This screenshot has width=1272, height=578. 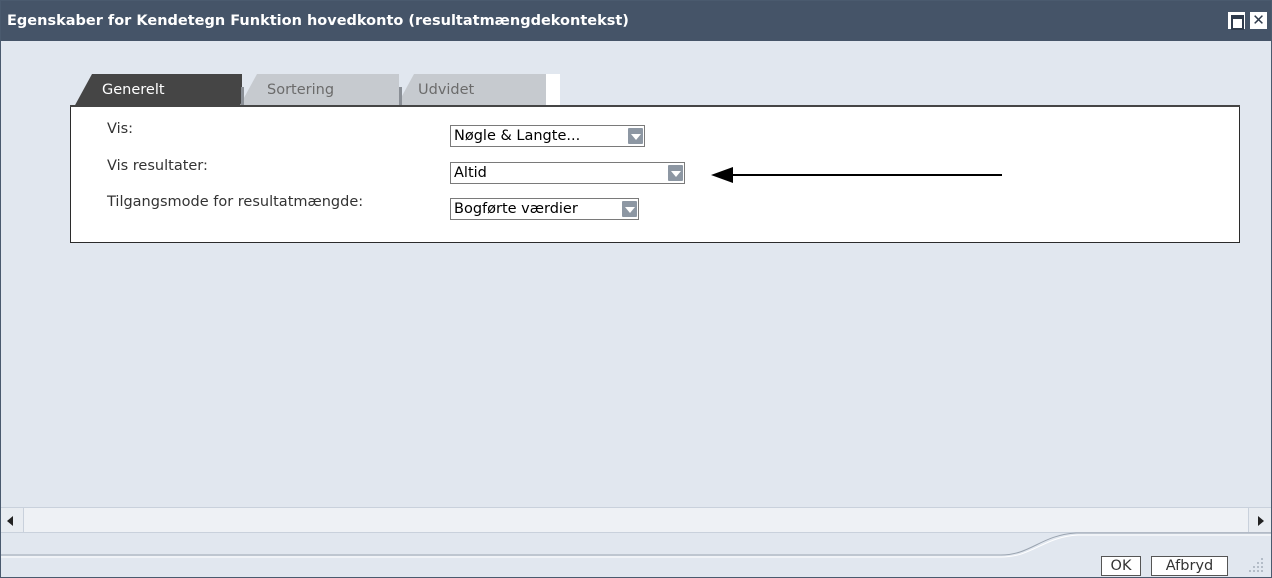 I want to click on tab-end-shadow, so click(x=553, y=90).